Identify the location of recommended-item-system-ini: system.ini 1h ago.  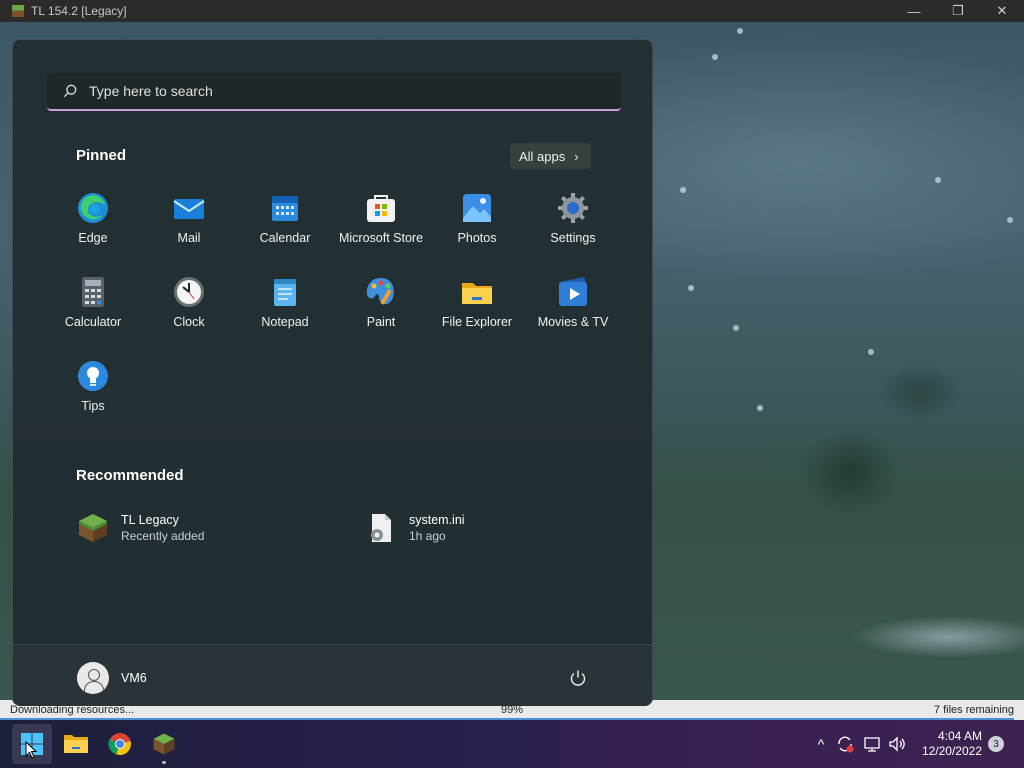
(415, 528).